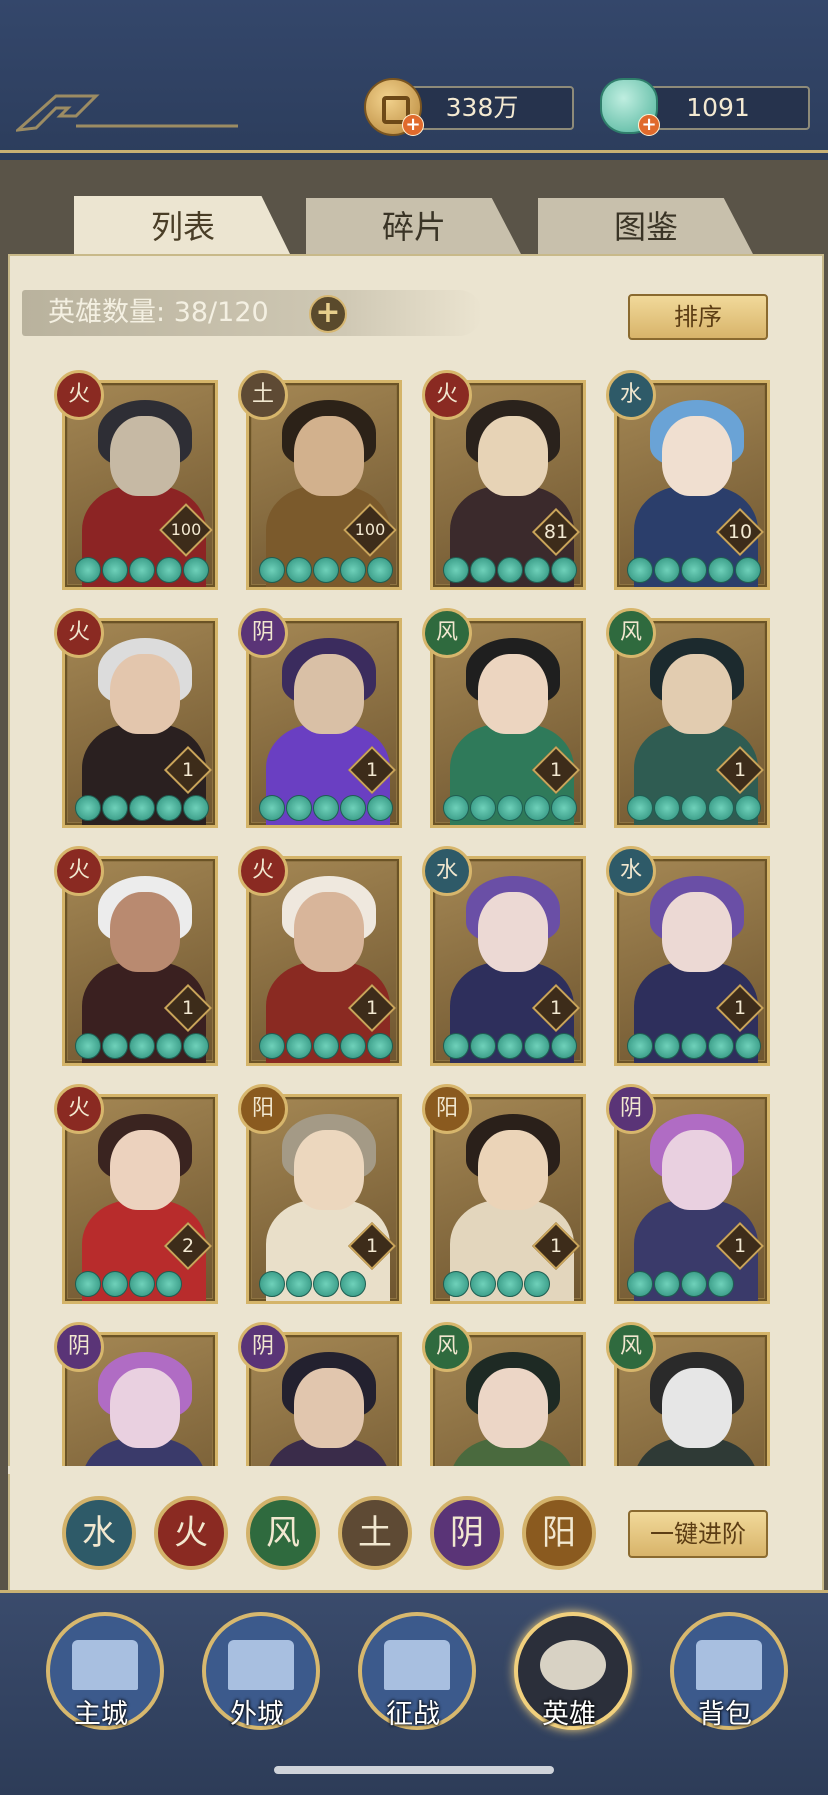 The height and width of the screenshot is (1795, 828). I want to click on nav-label: 英雄, so click(569, 1714).